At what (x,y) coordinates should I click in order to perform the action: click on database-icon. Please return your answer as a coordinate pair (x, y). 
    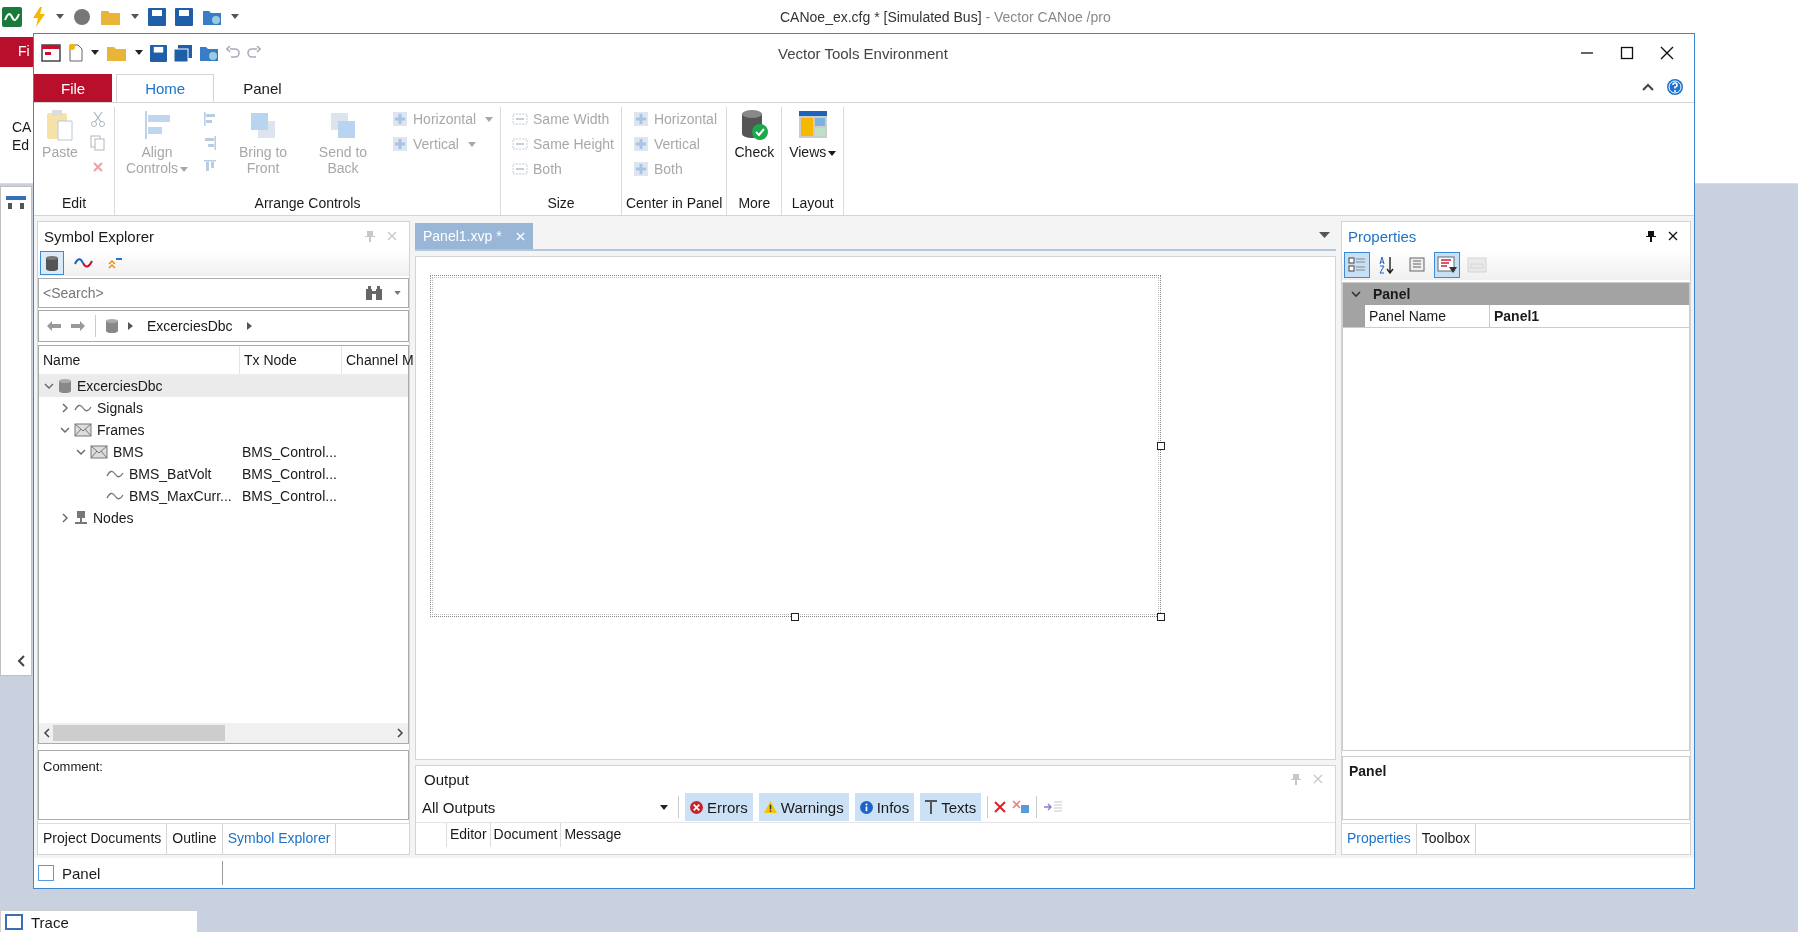
    Looking at the image, I should click on (112, 326).